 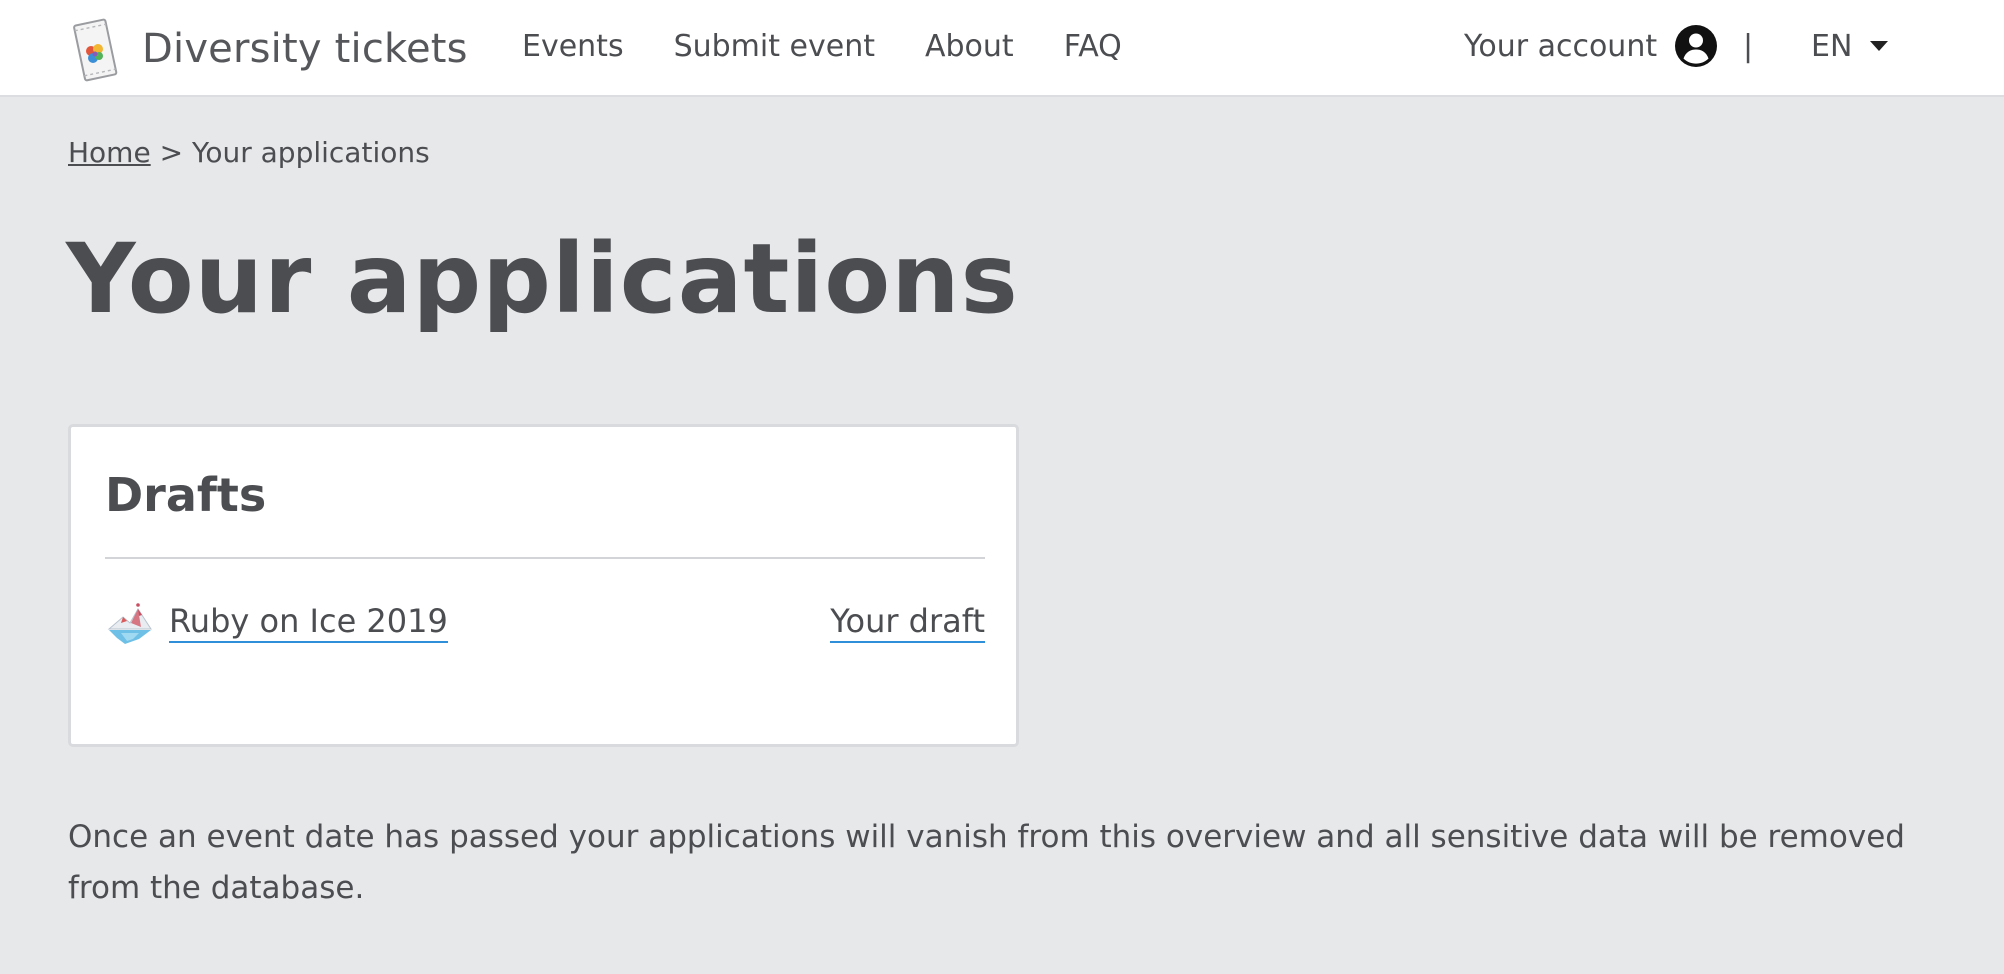 What do you see at coordinates (129, 623) in the screenshot?
I see `event-logo-icon` at bounding box center [129, 623].